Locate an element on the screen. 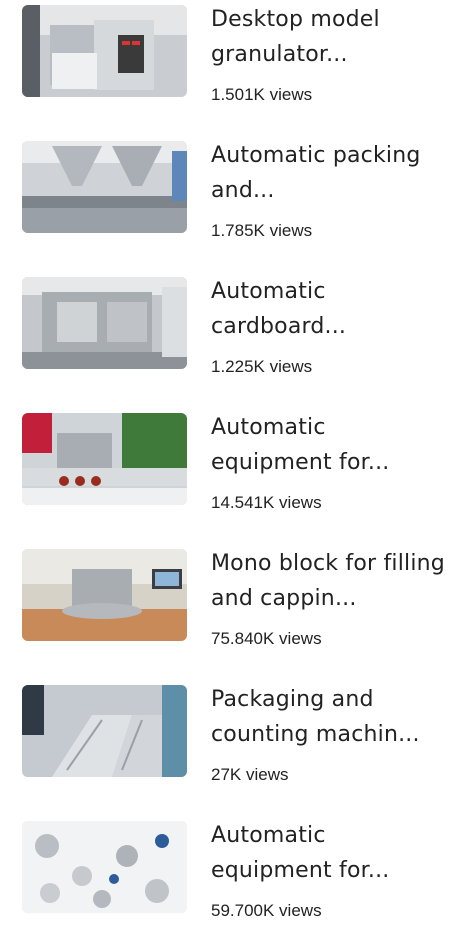  video-item: Automatic equipment for... 59.700K views is located at coordinates (231, 871).